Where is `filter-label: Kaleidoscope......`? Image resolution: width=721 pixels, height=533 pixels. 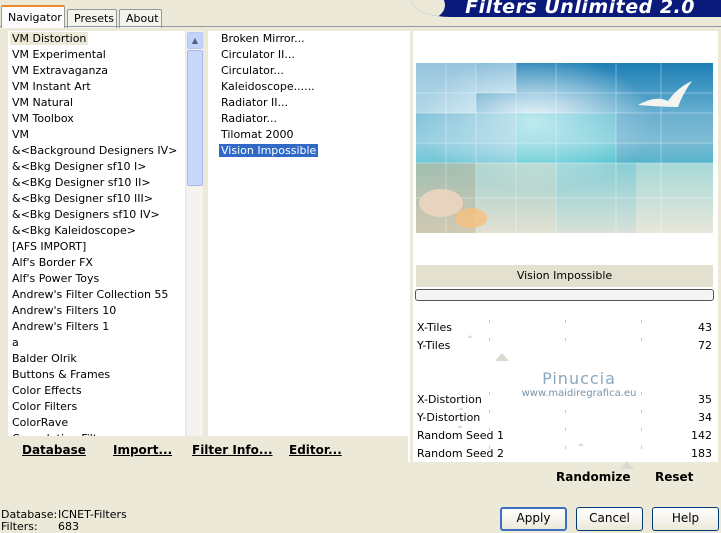
filter-label: Kaleidoscope...... is located at coordinates (268, 86).